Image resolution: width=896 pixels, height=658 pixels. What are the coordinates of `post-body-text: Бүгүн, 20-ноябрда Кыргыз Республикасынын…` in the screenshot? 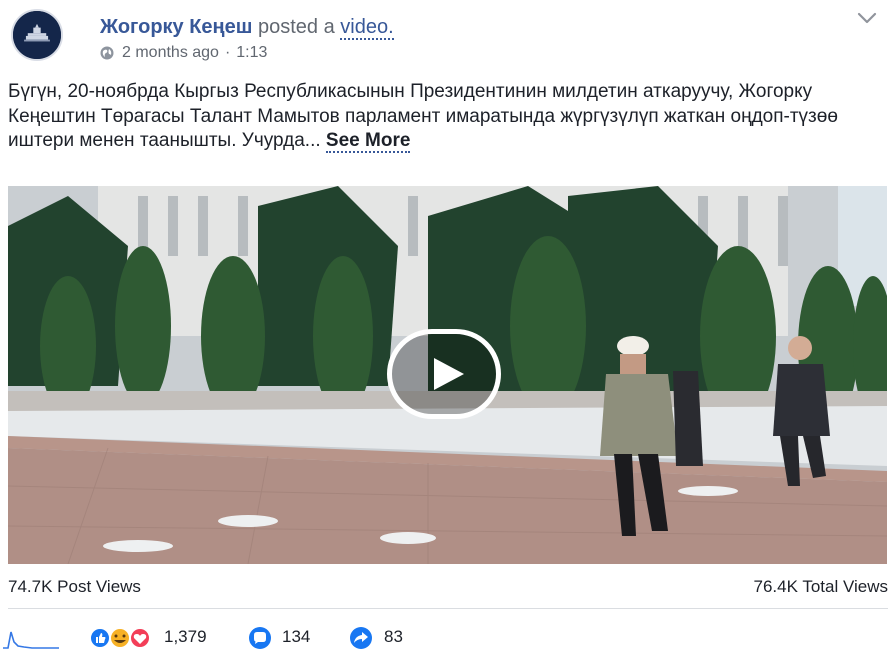 It's located at (423, 116).